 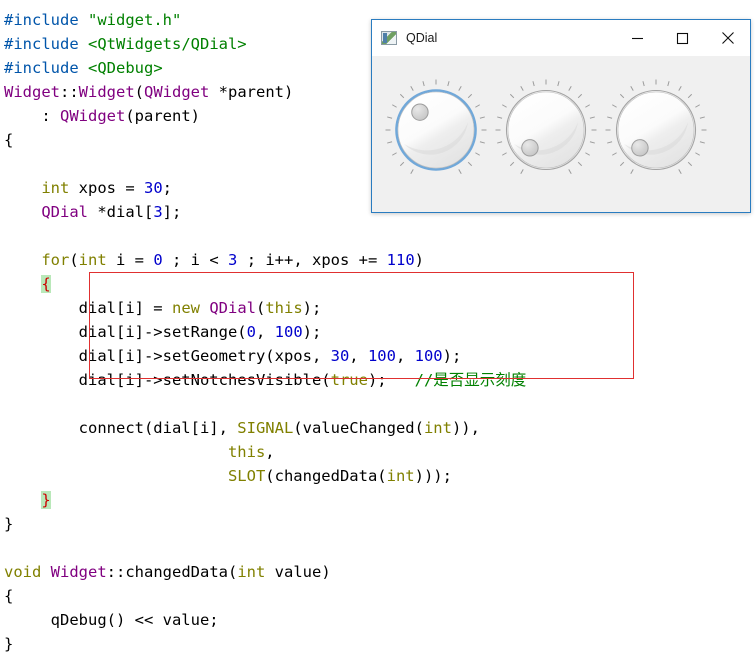 I want to click on code-token: true, so click(x=349, y=380).